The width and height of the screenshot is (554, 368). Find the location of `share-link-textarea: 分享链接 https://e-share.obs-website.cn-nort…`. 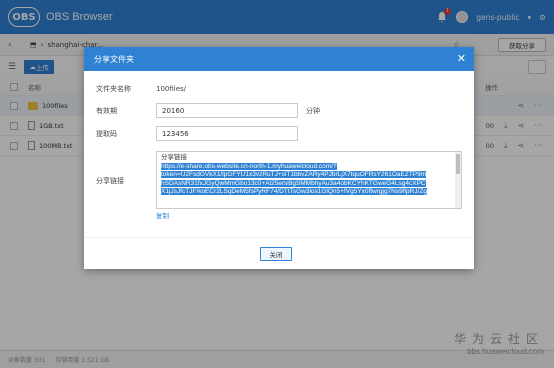

share-link-textarea: 分享链接 https://e-share.obs-website.cn-nort… is located at coordinates (309, 180).